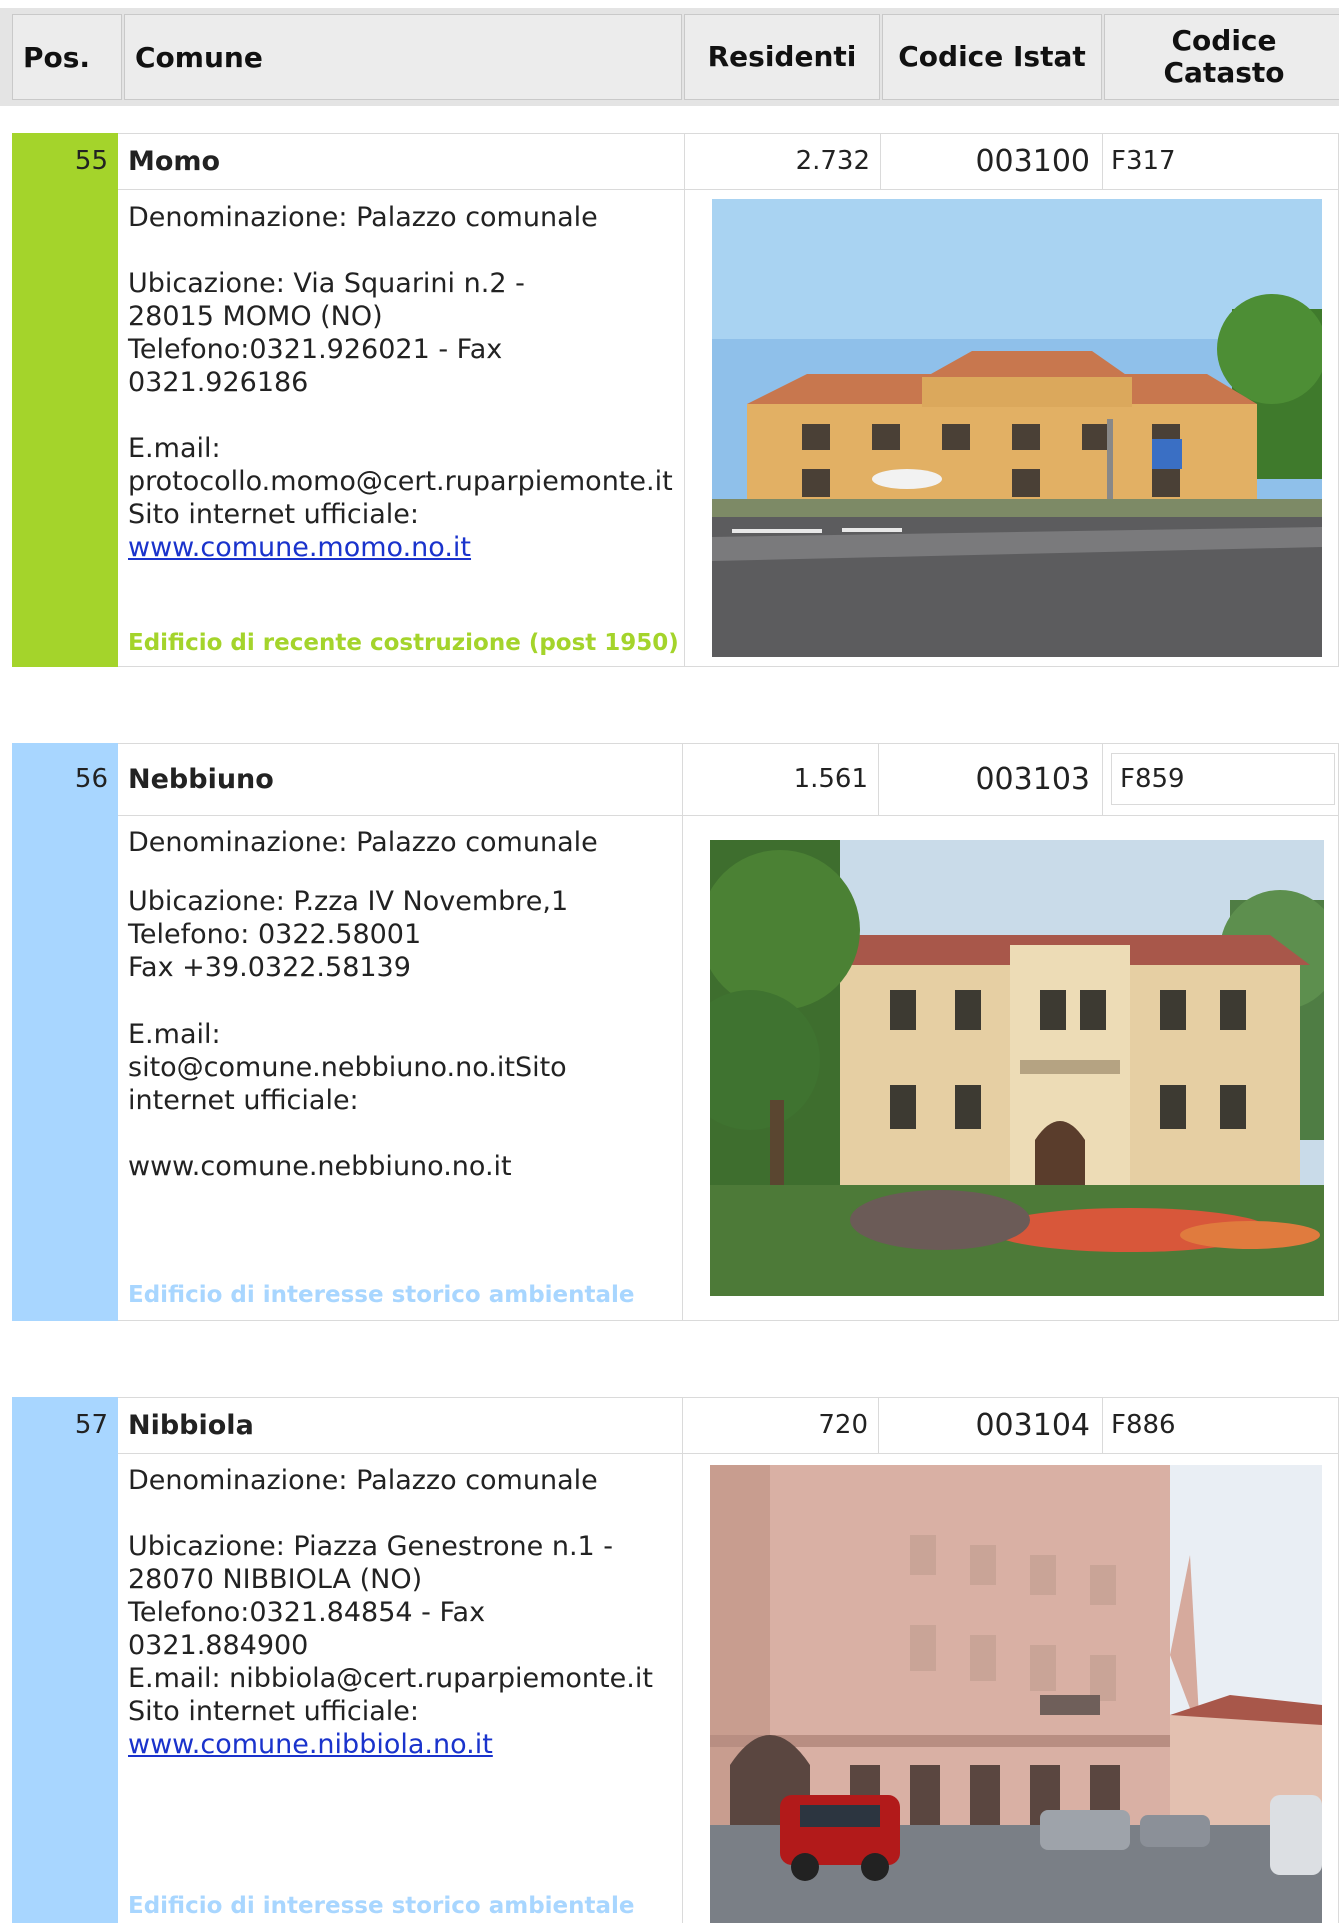 This screenshot has height=1923, width=1339. Describe the element at coordinates (780, 779) in the screenshot. I see `residents-value: 1.561` at that location.